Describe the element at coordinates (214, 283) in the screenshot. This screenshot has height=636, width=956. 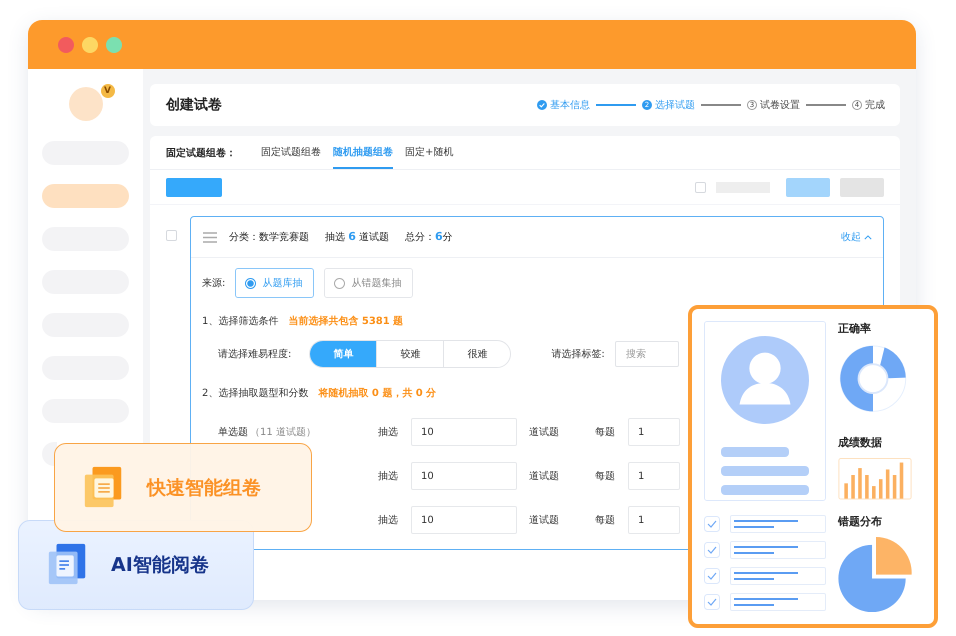
I see `source-label: 来源:` at that location.